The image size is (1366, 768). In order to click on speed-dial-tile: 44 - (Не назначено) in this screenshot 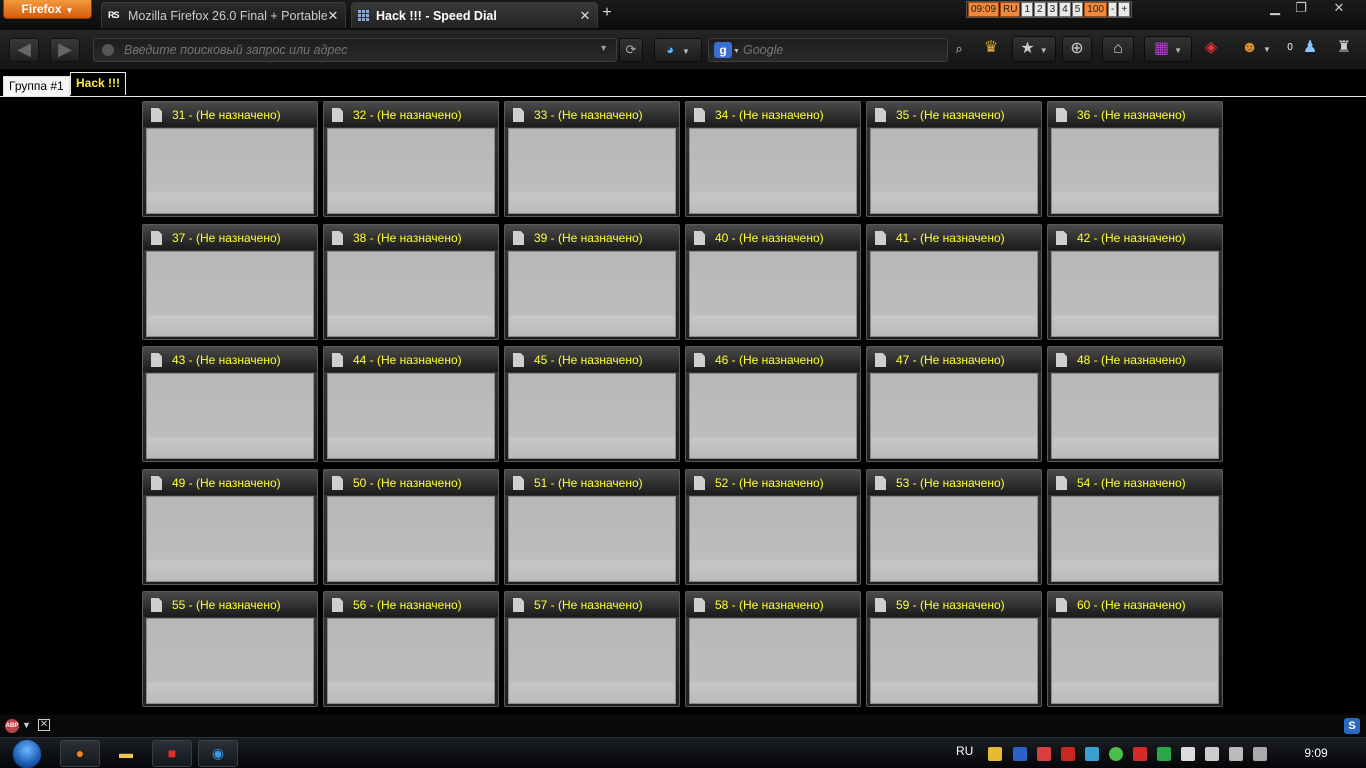, I will do `click(411, 404)`.